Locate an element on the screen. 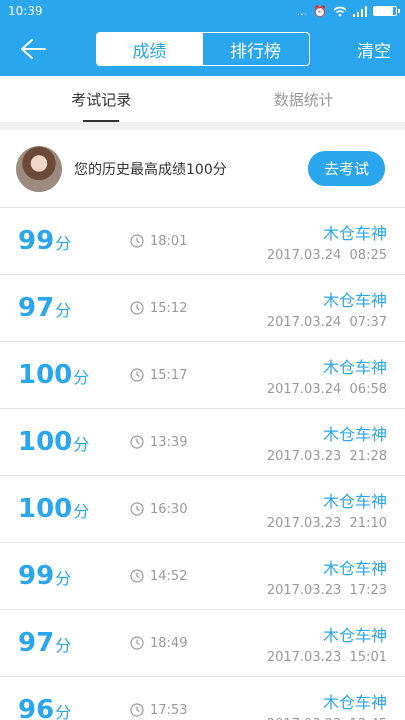 This screenshot has height=720, width=405. record-duration: 17:53 is located at coordinates (198, 710).